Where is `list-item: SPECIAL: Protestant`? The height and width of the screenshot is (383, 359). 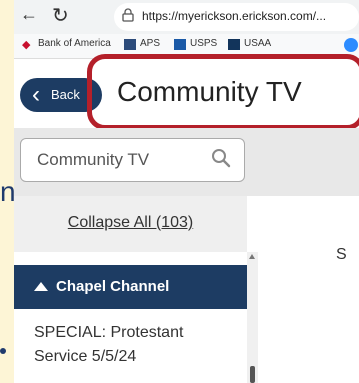 list-item: SPECIAL: Protestant is located at coordinates (108, 333).